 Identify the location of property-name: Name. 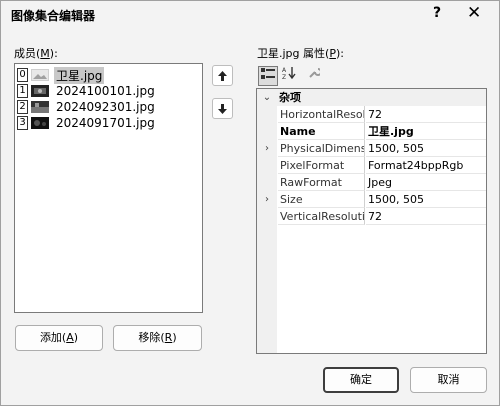
(321, 131).